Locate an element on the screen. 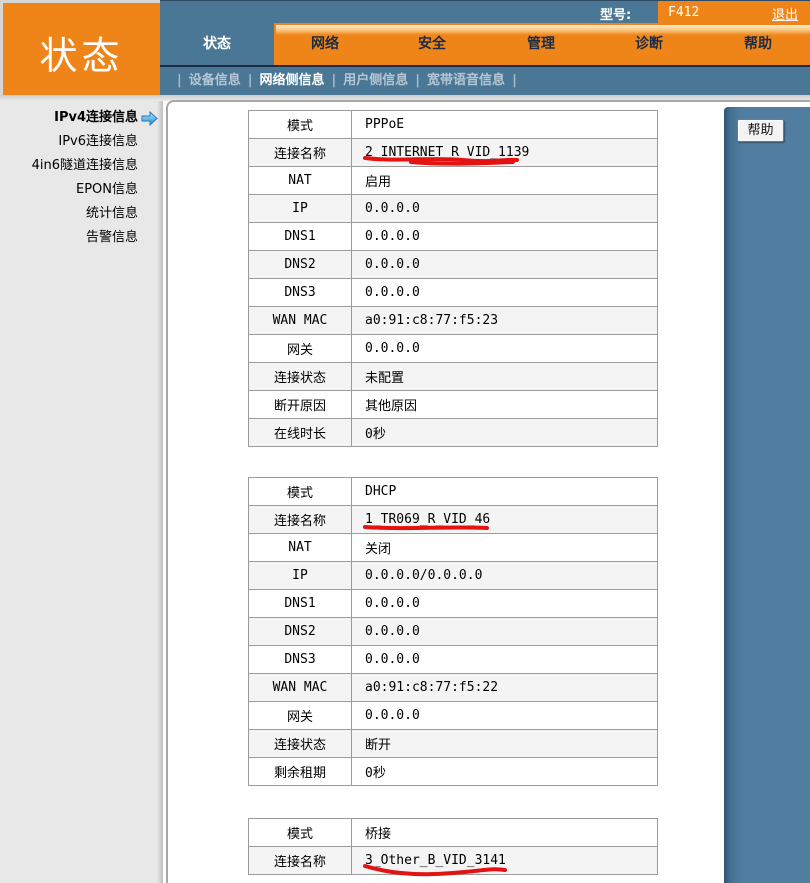  row-label: WAN MAC is located at coordinates (300, 320).